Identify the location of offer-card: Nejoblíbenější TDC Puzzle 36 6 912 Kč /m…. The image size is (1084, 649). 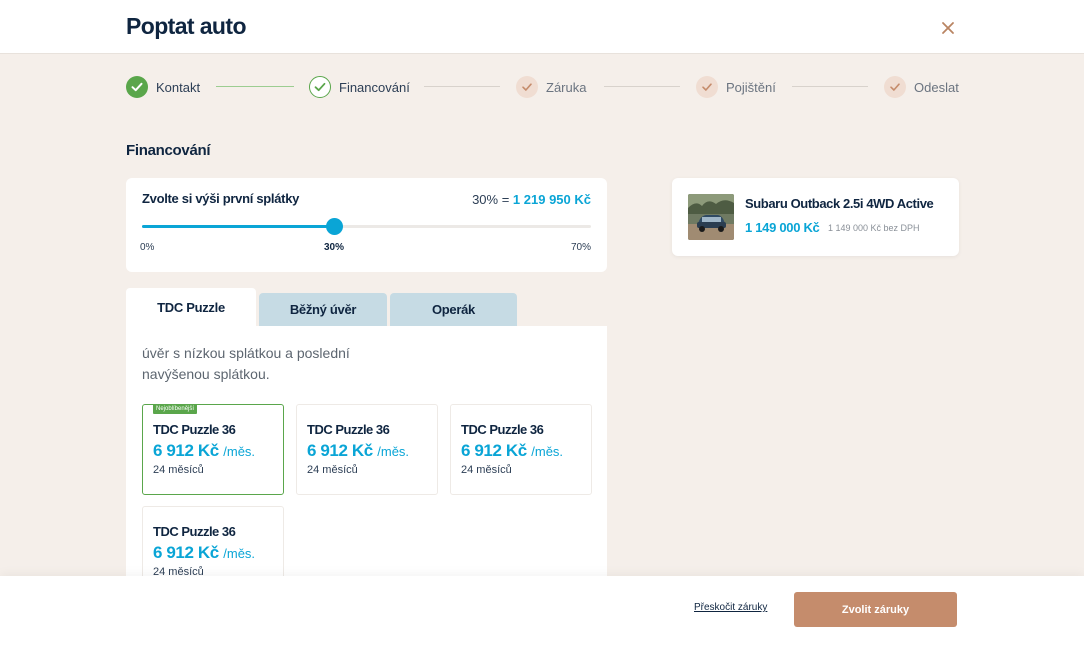
(213, 449).